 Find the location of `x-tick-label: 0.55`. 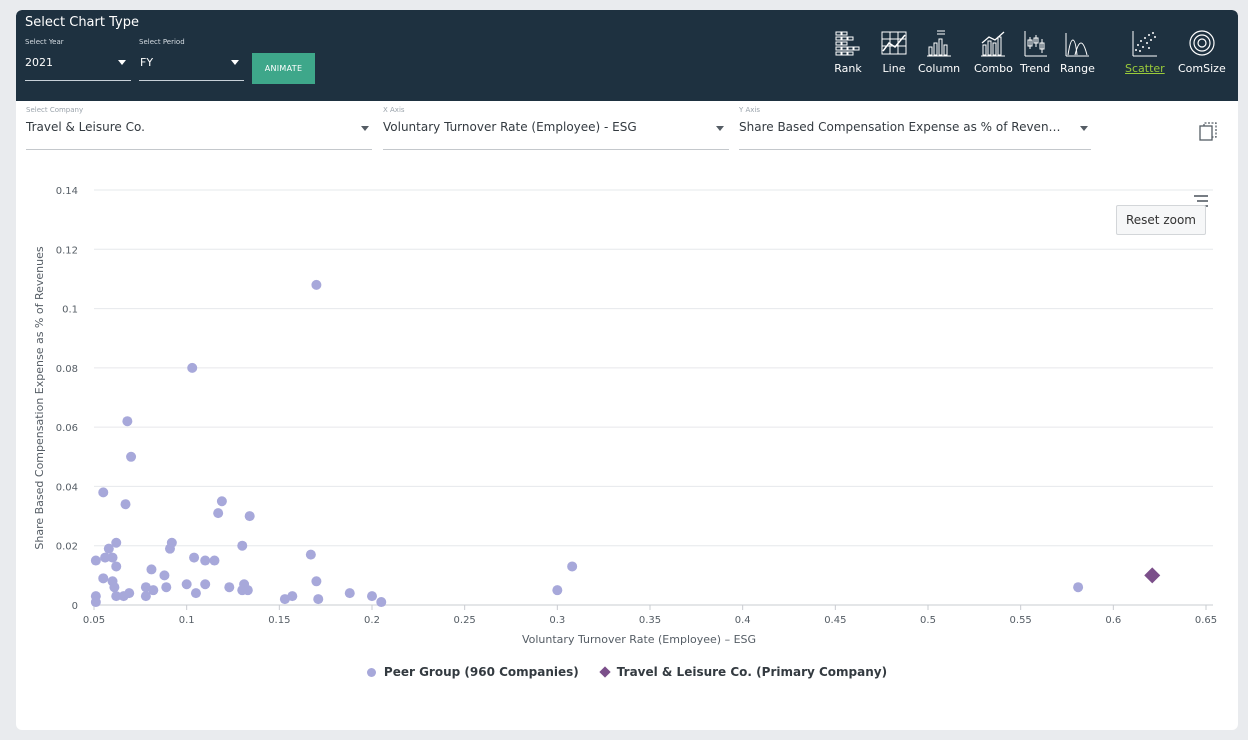

x-tick-label: 0.55 is located at coordinates (1021, 620).